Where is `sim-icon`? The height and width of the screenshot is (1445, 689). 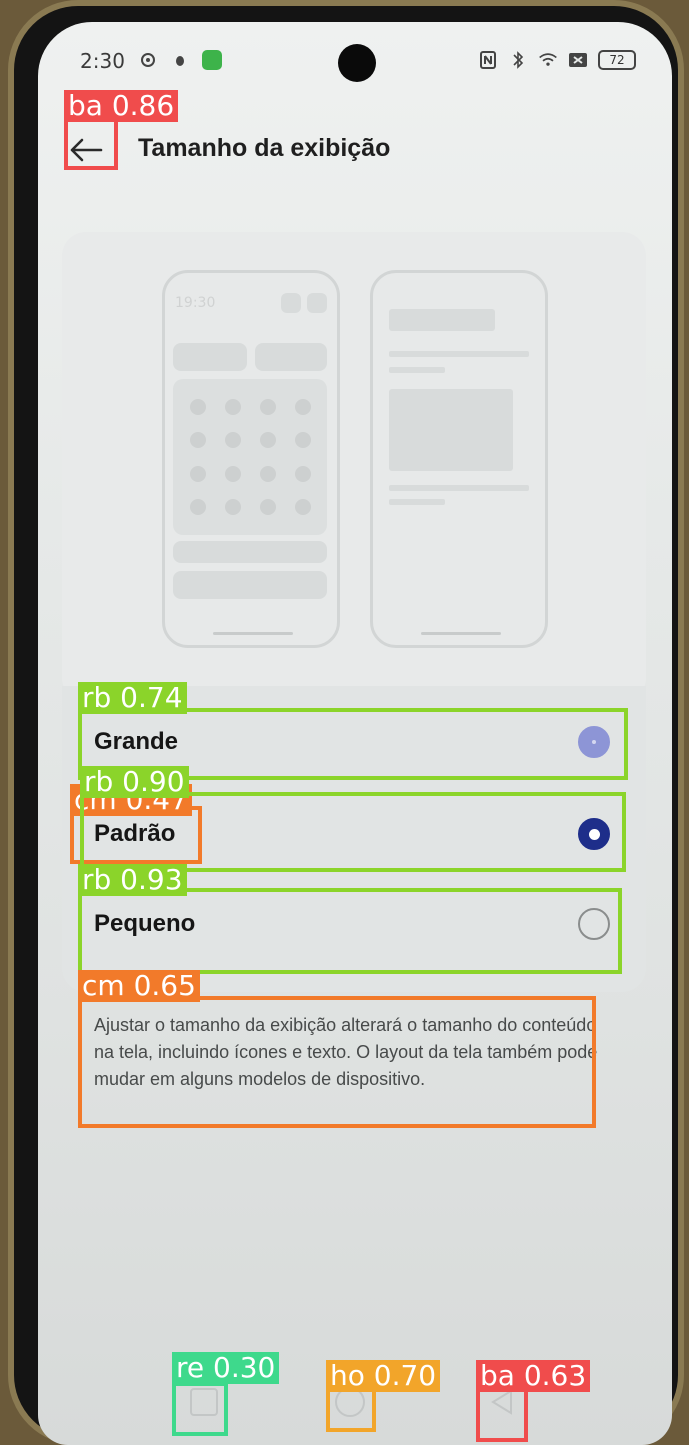 sim-icon is located at coordinates (578, 60).